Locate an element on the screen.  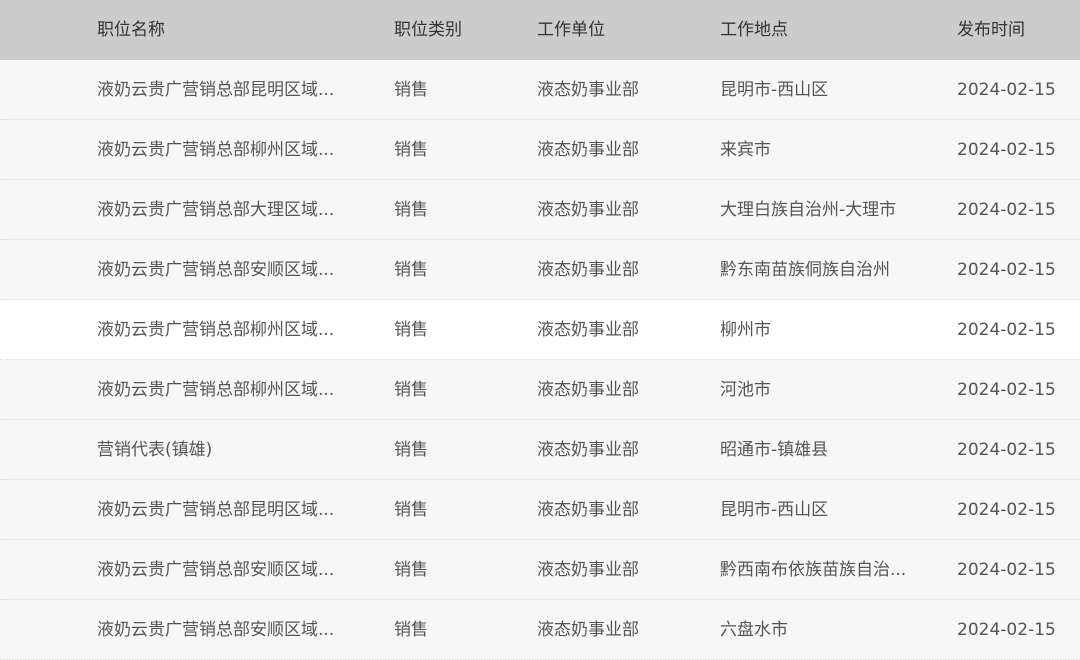
table-row: 营销代表(镇雄) 销售 液态奶事业部 昭通市-镇雄县 2024-02-15 is located at coordinates (540, 450).